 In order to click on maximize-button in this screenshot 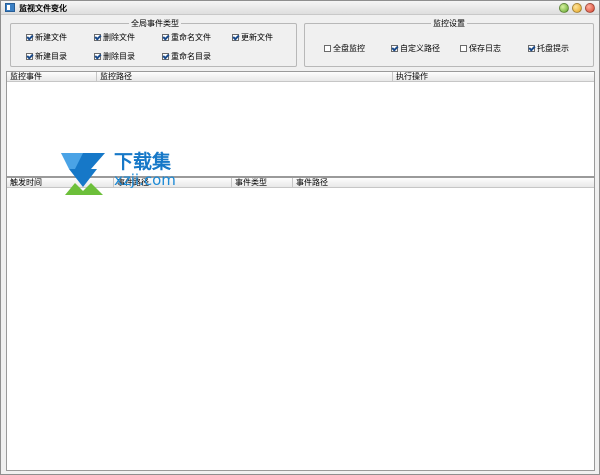, I will do `click(577, 8)`.